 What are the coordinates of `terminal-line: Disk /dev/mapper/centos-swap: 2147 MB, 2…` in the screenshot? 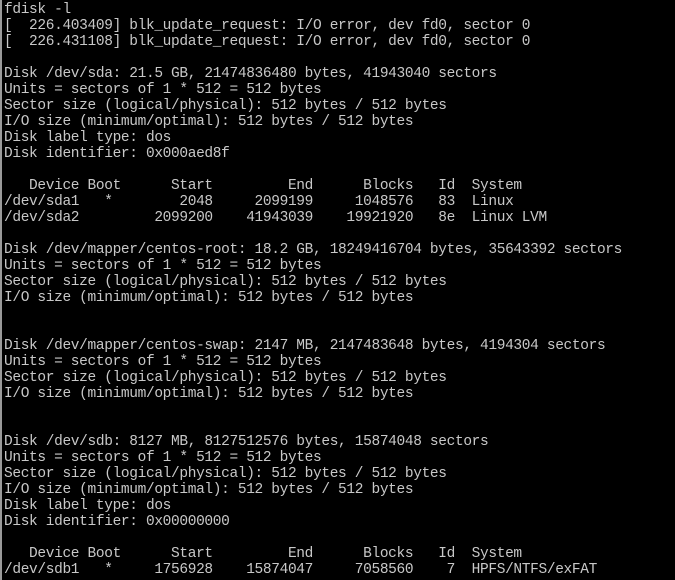 It's located at (305, 346).